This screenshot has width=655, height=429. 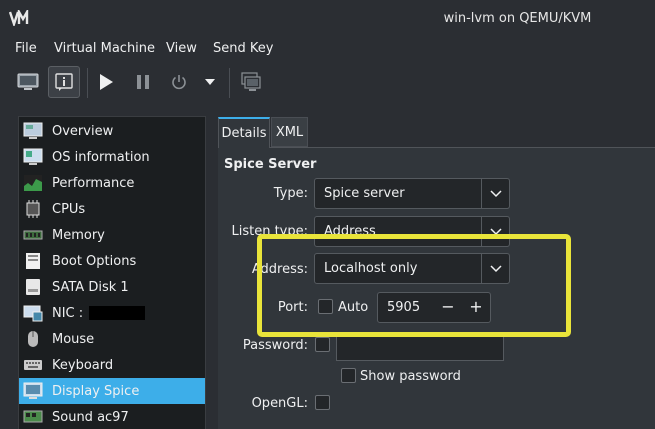 I want to click on nic-icon, so click(x=33, y=313).